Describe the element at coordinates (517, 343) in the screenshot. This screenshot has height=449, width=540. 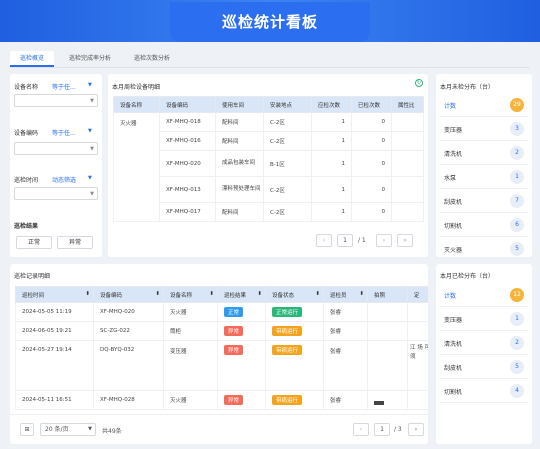
I see `dist-item-count: 2` at that location.